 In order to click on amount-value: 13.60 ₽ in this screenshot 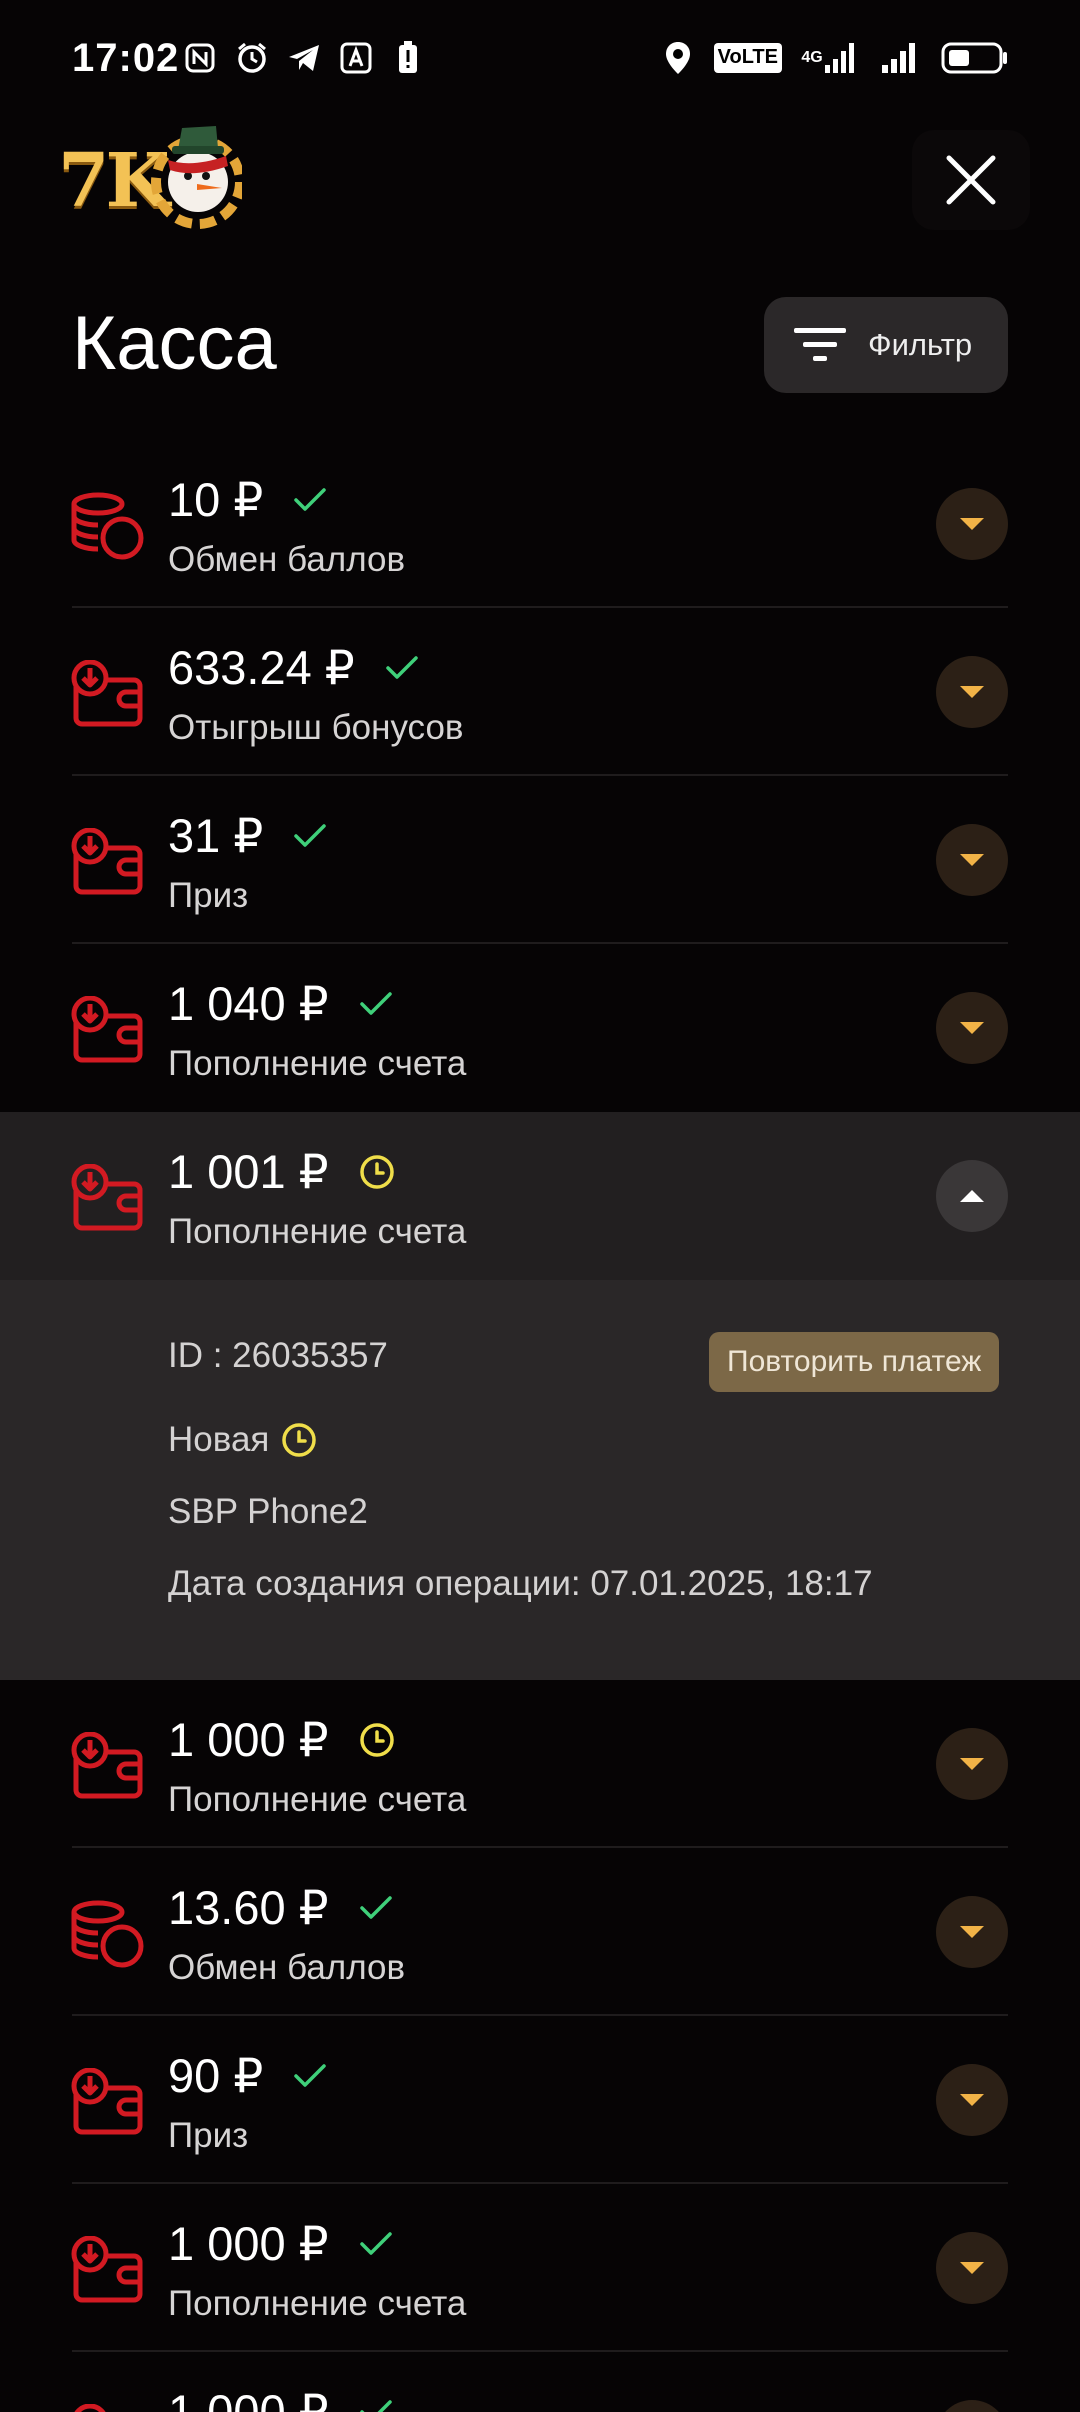, I will do `click(248, 1907)`.